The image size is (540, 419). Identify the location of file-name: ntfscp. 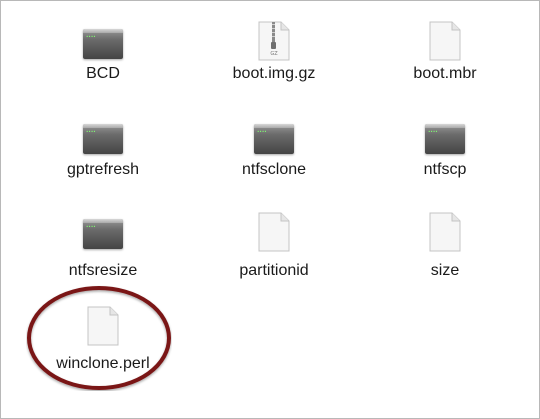
(445, 169).